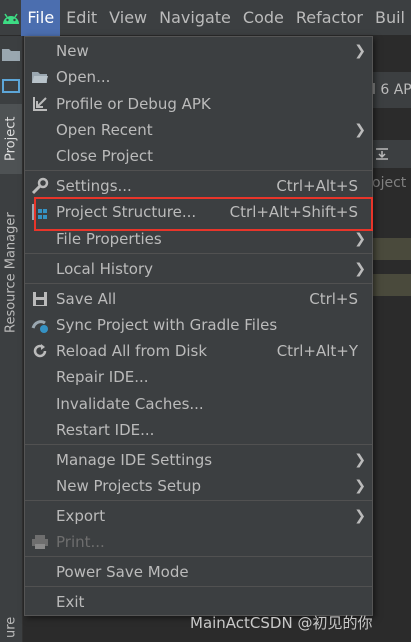  What do you see at coordinates (132, 351) in the screenshot?
I see `menu-reload-label: Reload All from Disk` at bounding box center [132, 351].